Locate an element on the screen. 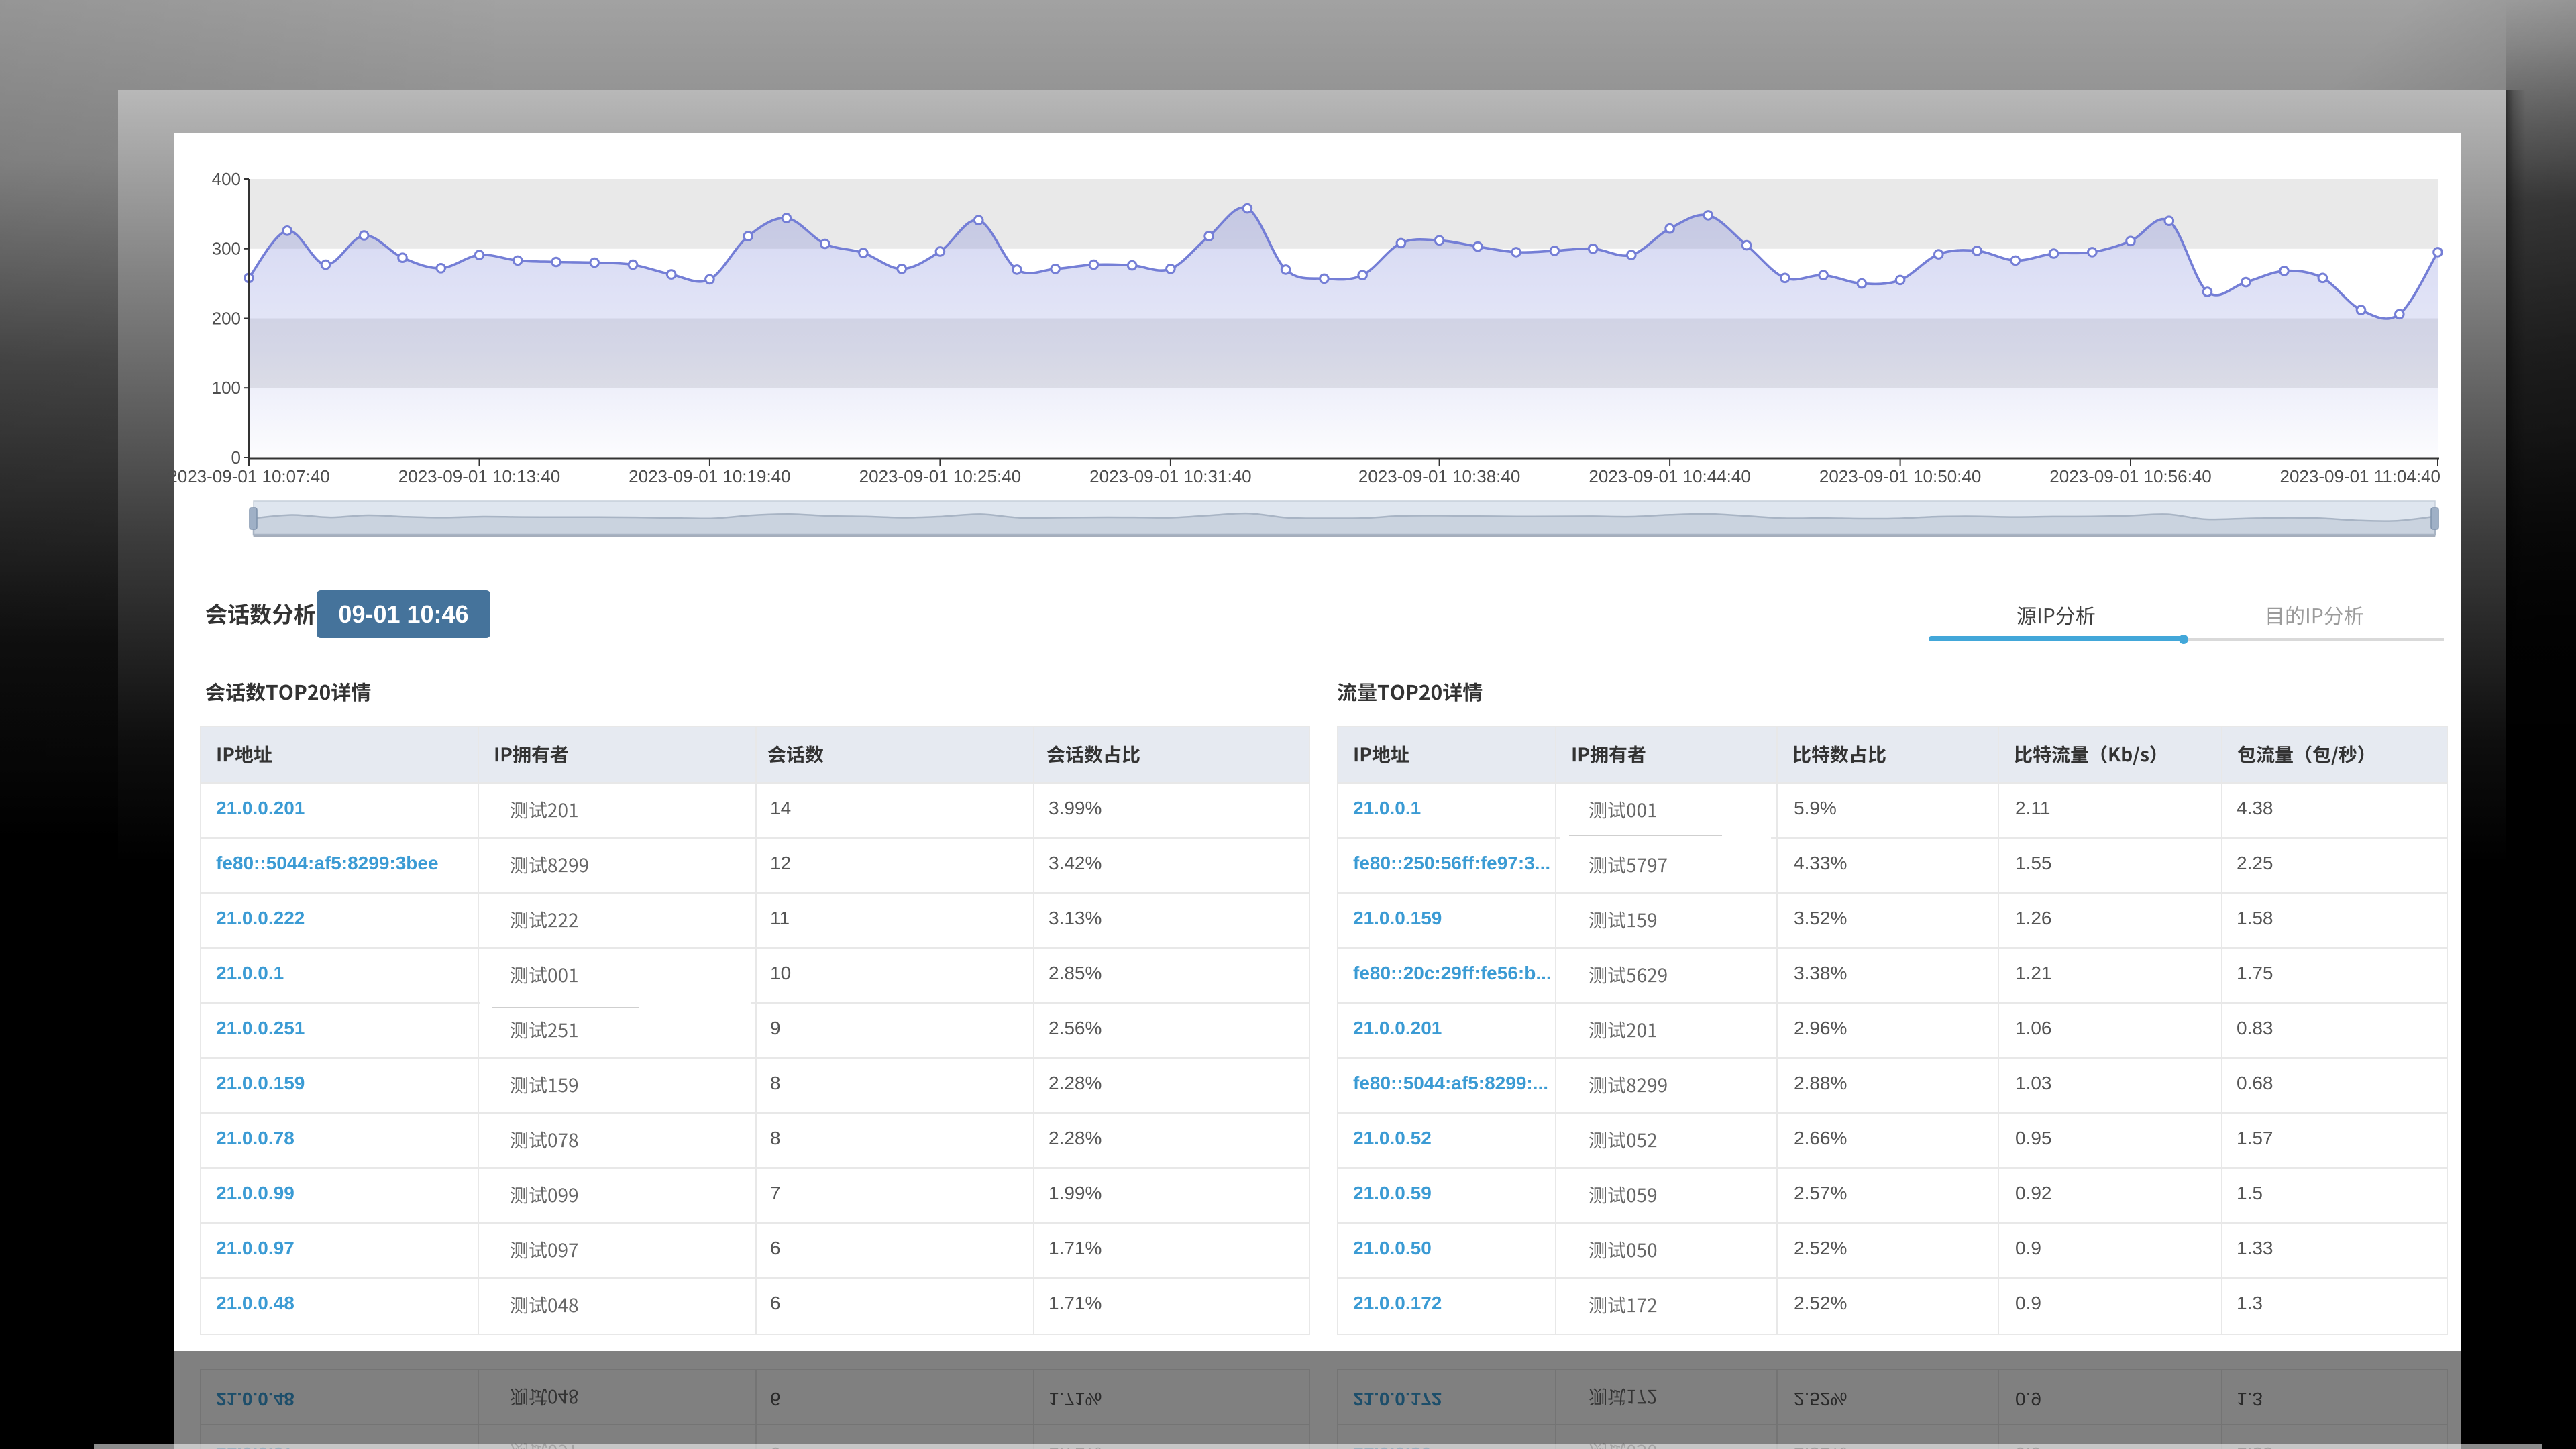 The width and height of the screenshot is (2576, 1449). svg-text: 0 is located at coordinates (236, 457).